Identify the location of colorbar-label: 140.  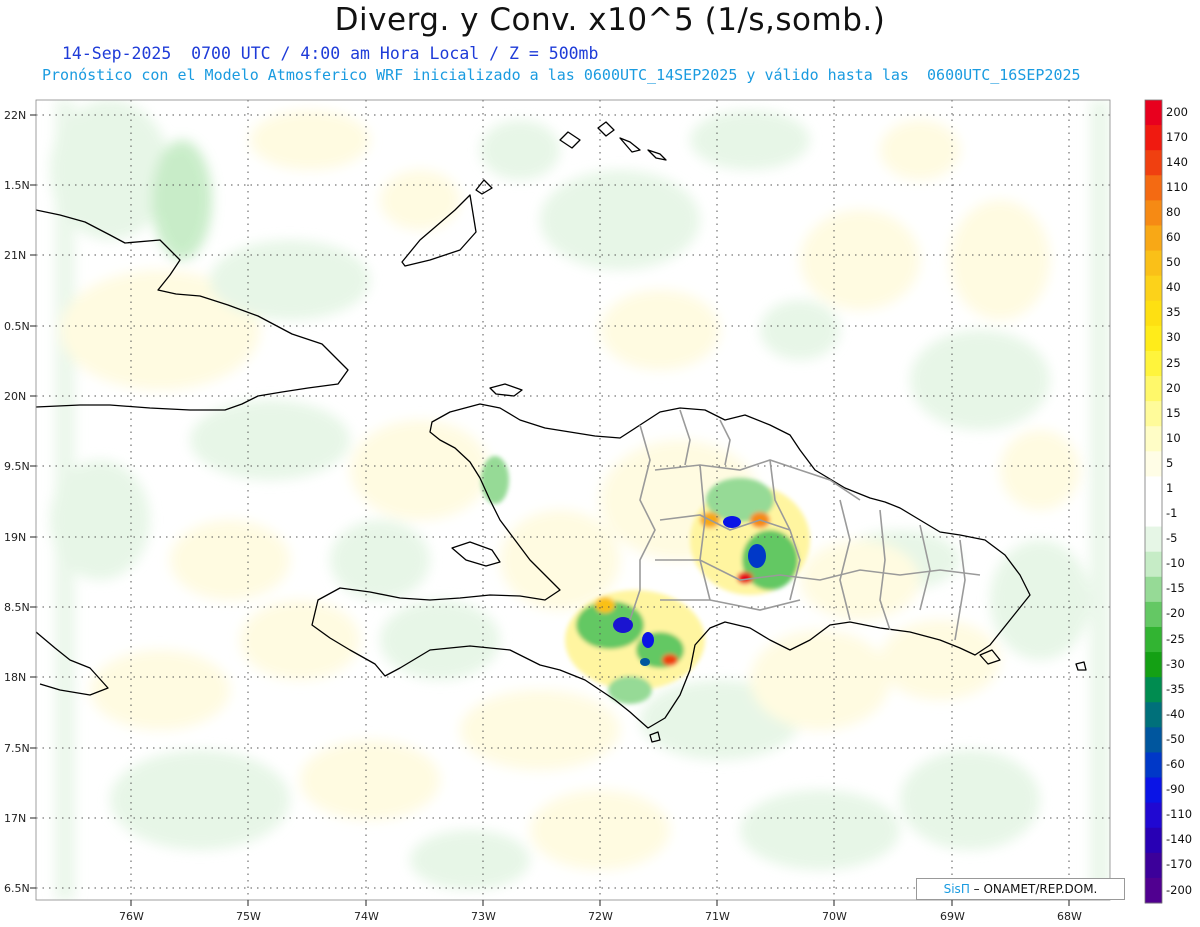
(1177, 161).